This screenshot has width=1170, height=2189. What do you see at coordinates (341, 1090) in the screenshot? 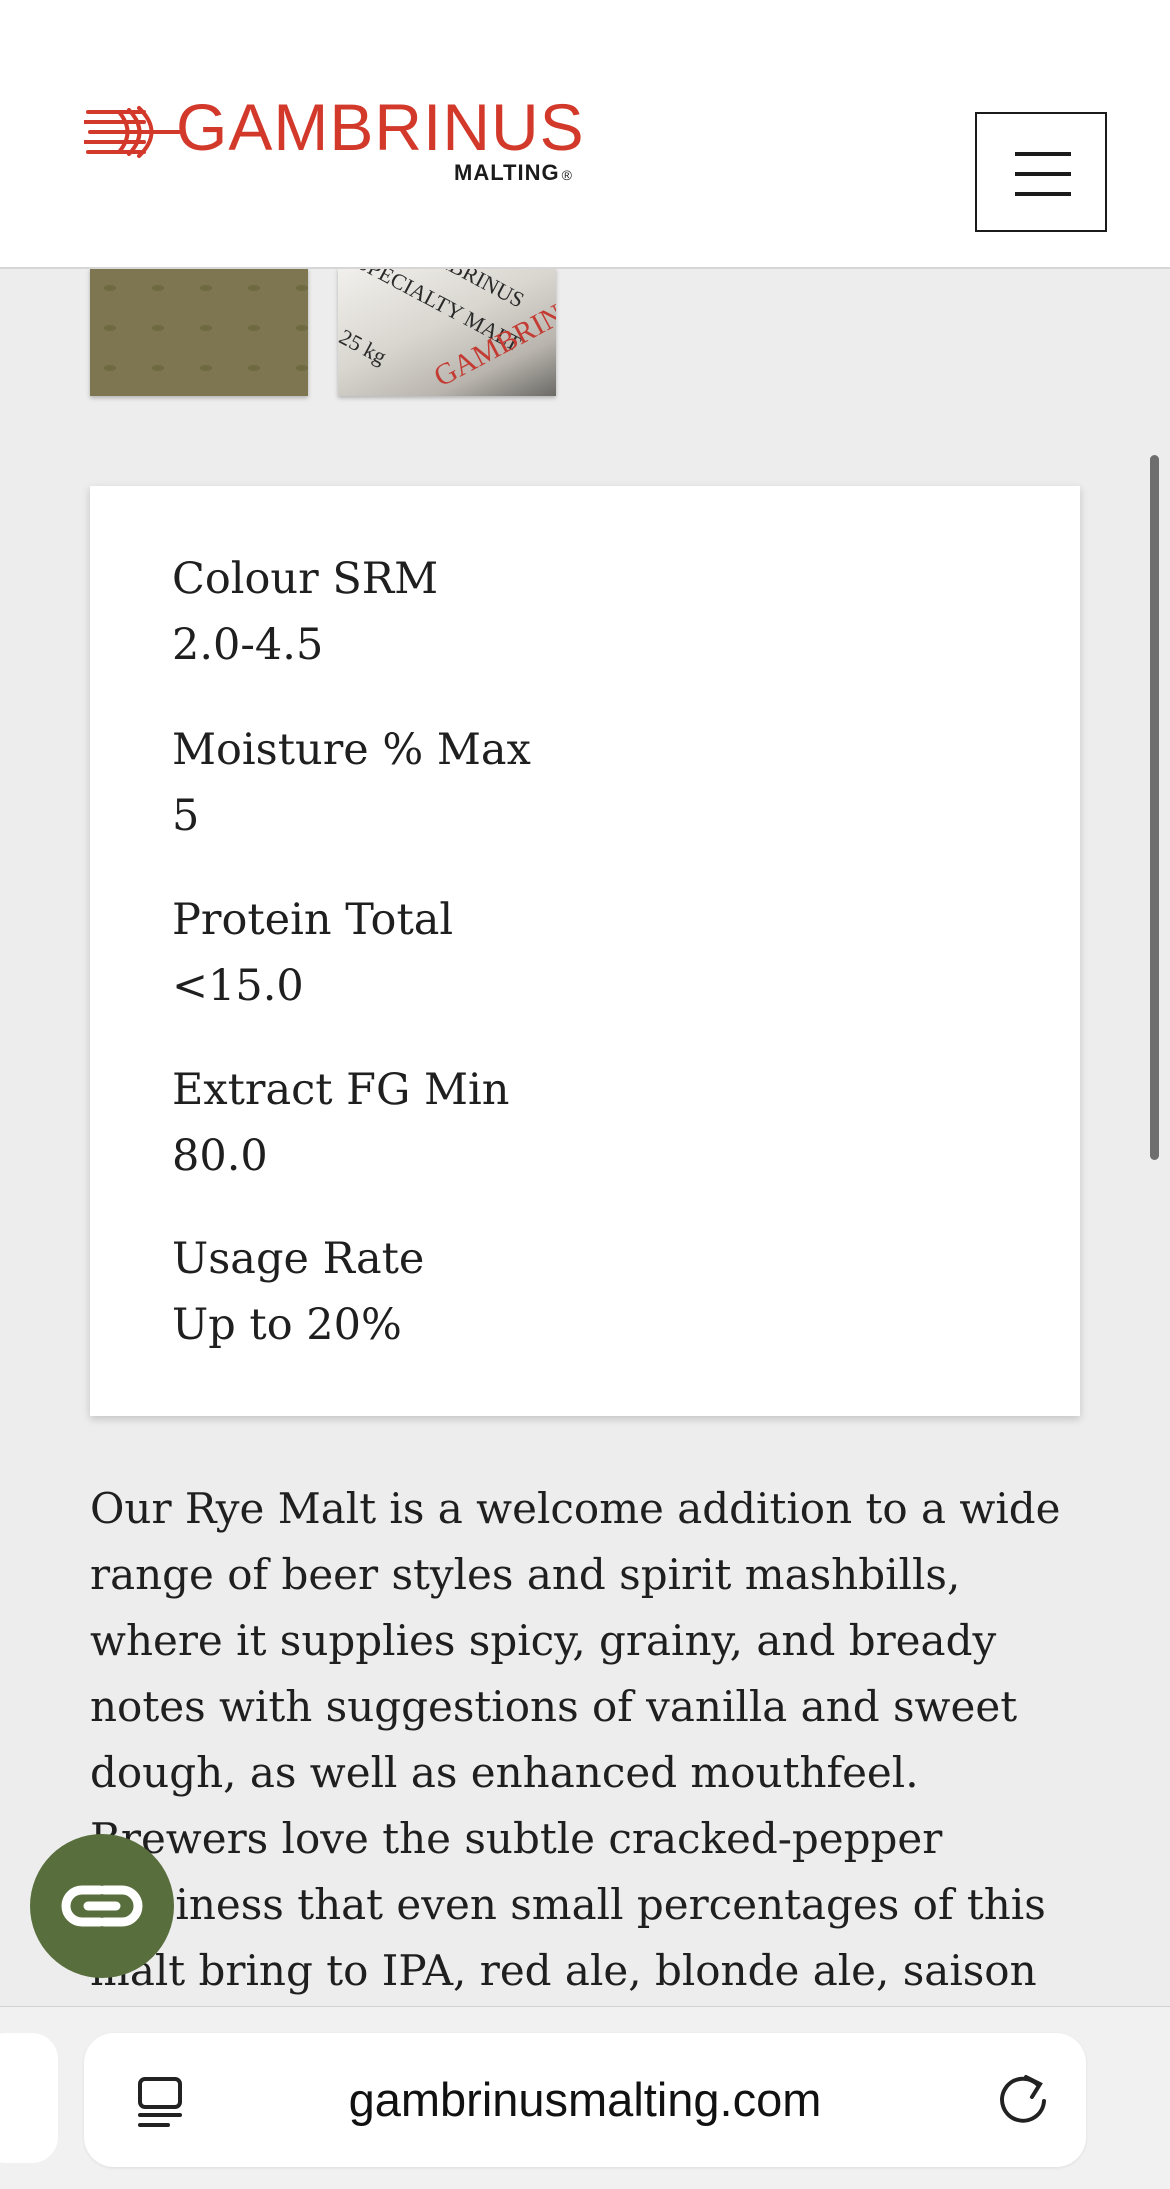
I see `spec-label: Extract FG Min` at bounding box center [341, 1090].